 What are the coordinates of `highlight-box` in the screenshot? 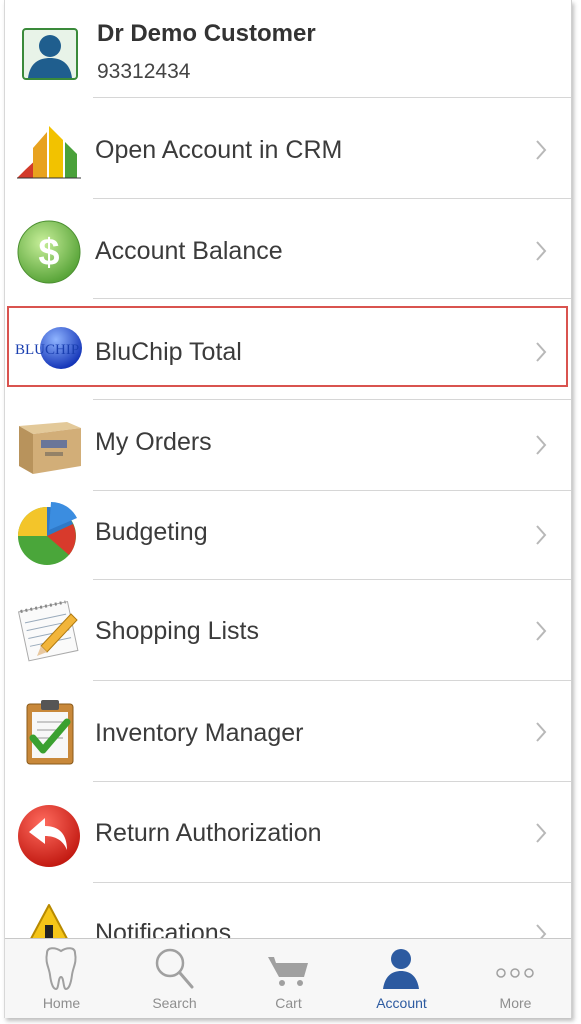 It's located at (287, 346).